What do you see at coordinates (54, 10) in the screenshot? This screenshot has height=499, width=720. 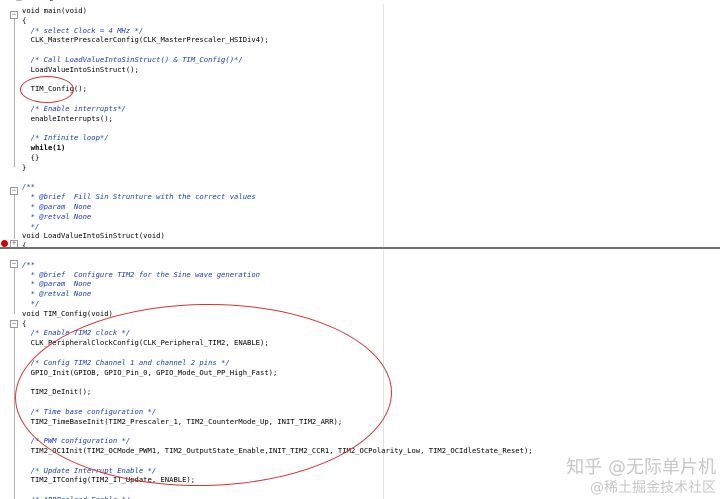 I see `code-text: void main(void)` at bounding box center [54, 10].